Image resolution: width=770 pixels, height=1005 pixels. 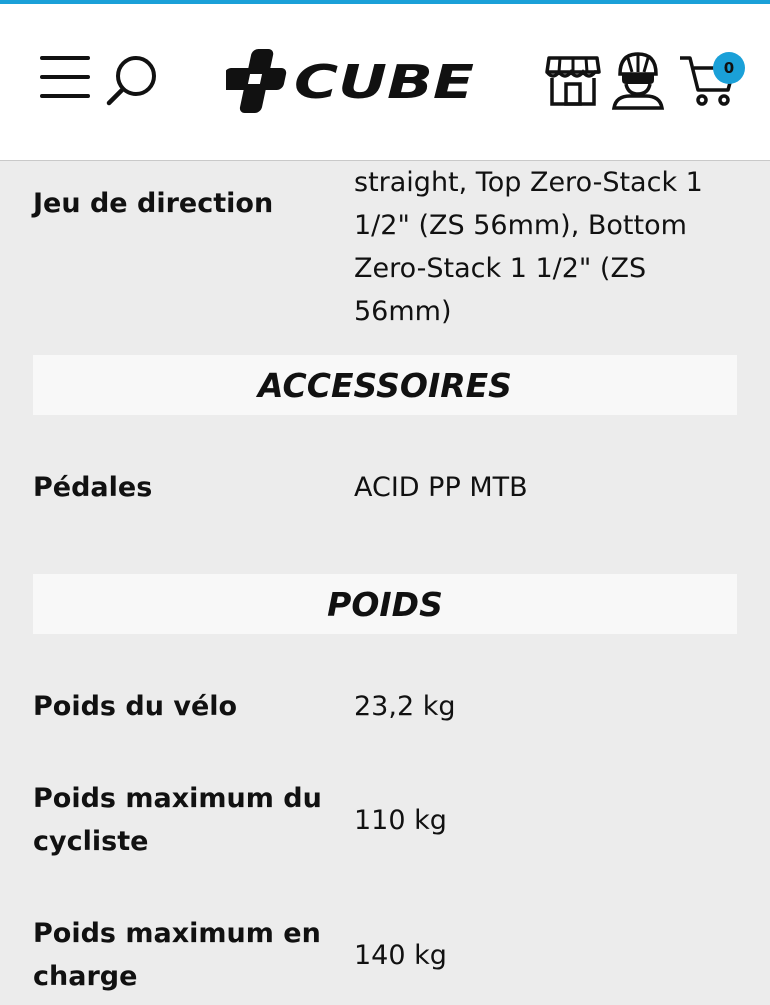 I want to click on spec-label-pedals: Pédales, so click(x=93, y=487).